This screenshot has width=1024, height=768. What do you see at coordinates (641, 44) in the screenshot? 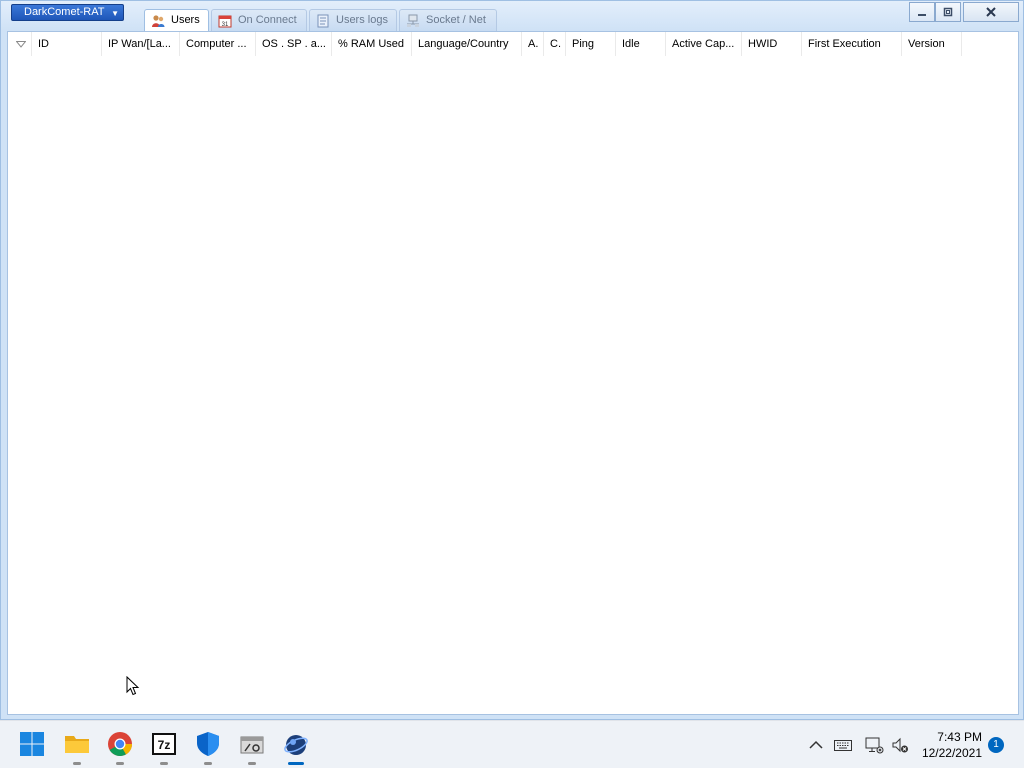
I see `column-header-idle: Idle` at bounding box center [641, 44].